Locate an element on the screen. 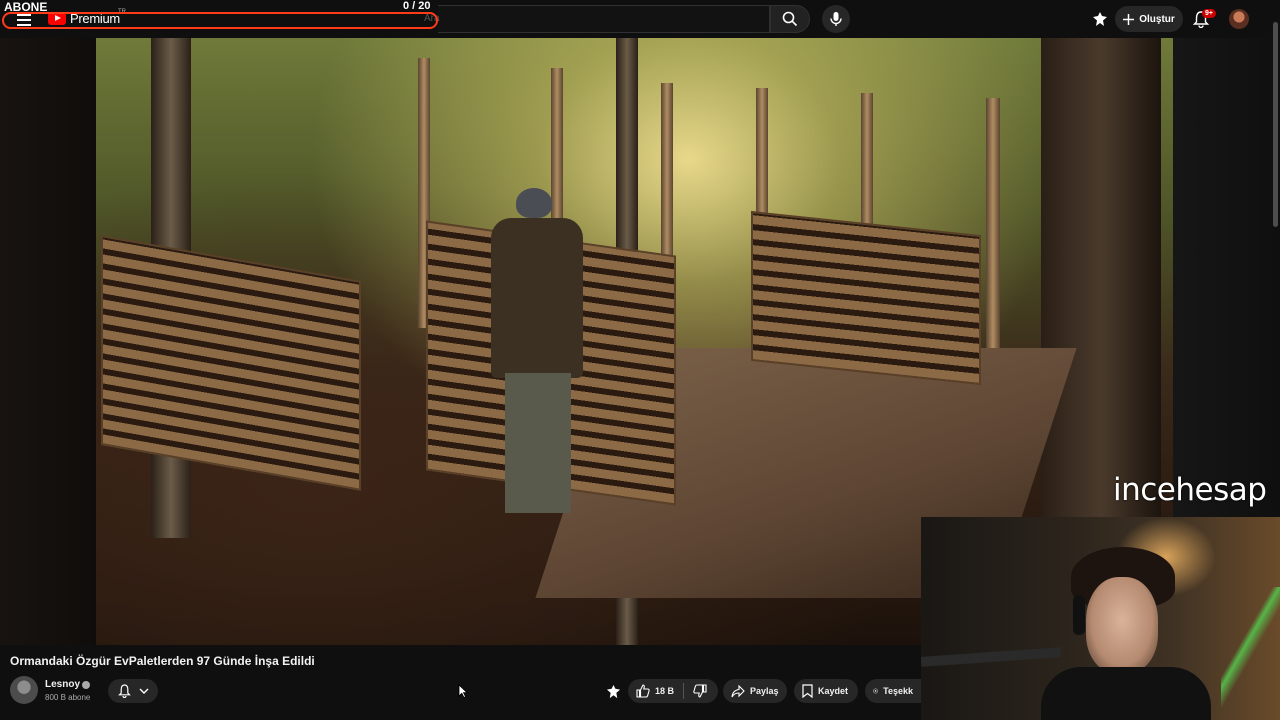 This screenshot has height=720, width=1280. save-button: Kaydet is located at coordinates (826, 691).